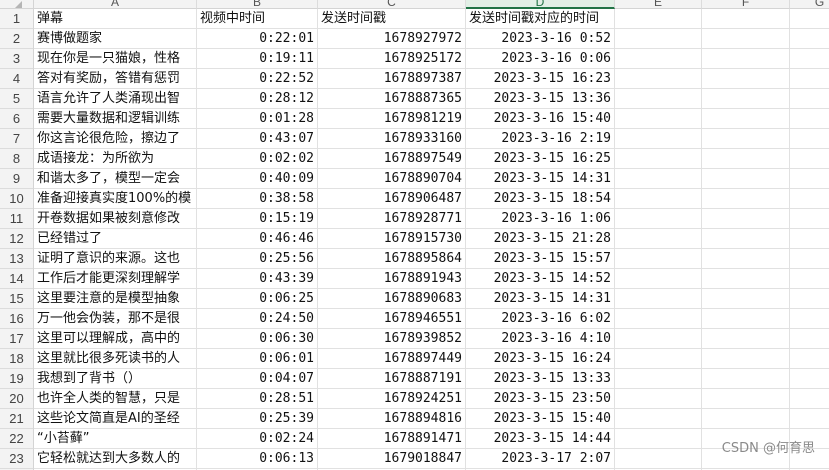 Image resolution: width=829 pixels, height=470 pixels. What do you see at coordinates (17, 159) in the screenshot?
I see `row-number: 8` at bounding box center [17, 159].